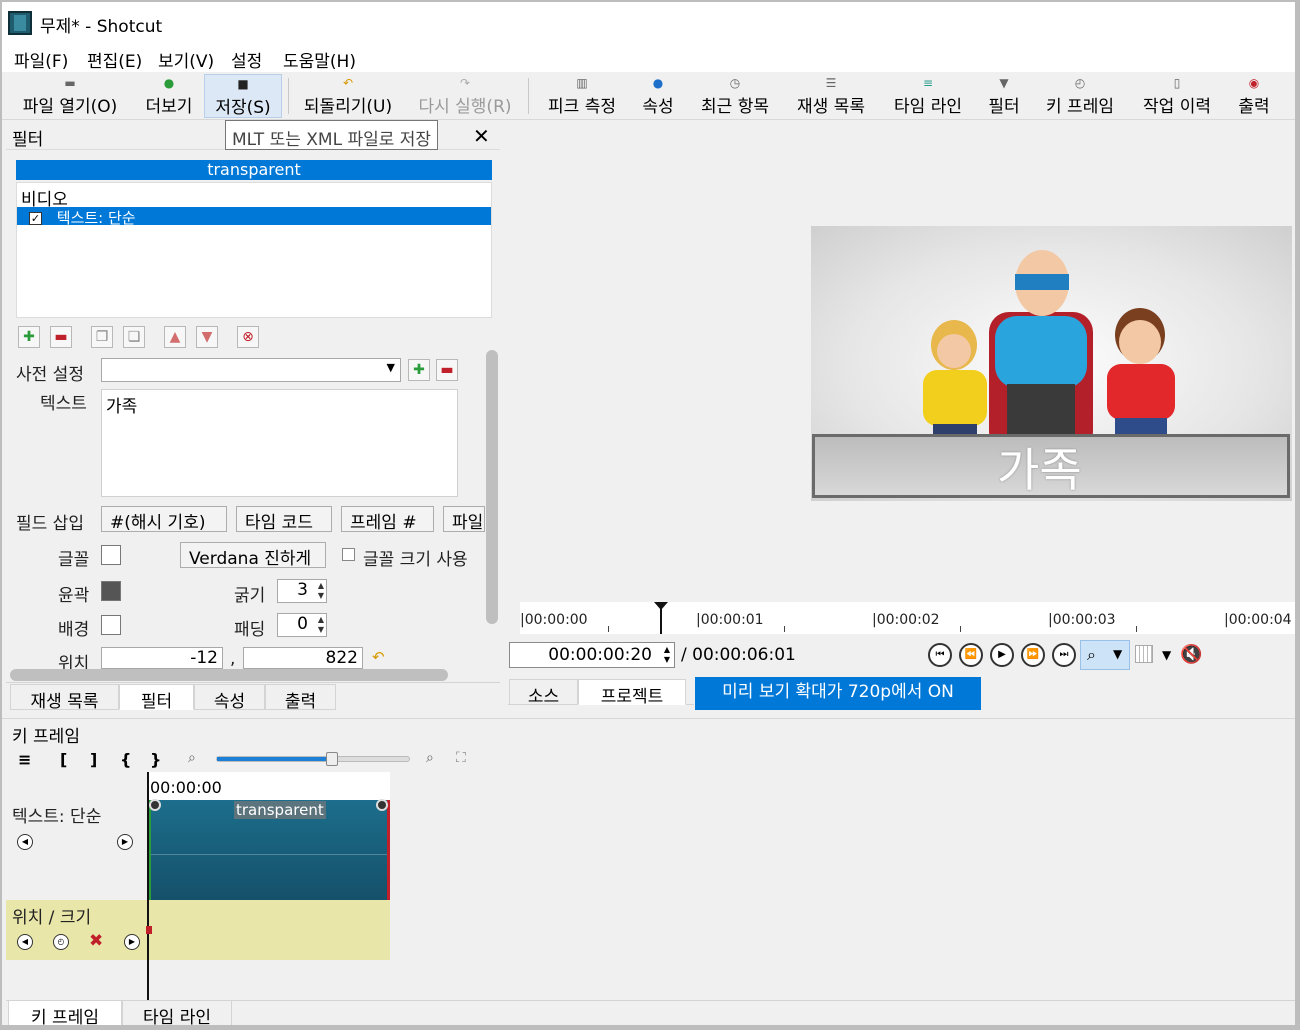 The height and width of the screenshot is (1030, 1300). Describe the element at coordinates (735, 96) in the screenshot. I see `recent-button: ◷ 최근 항목` at that location.